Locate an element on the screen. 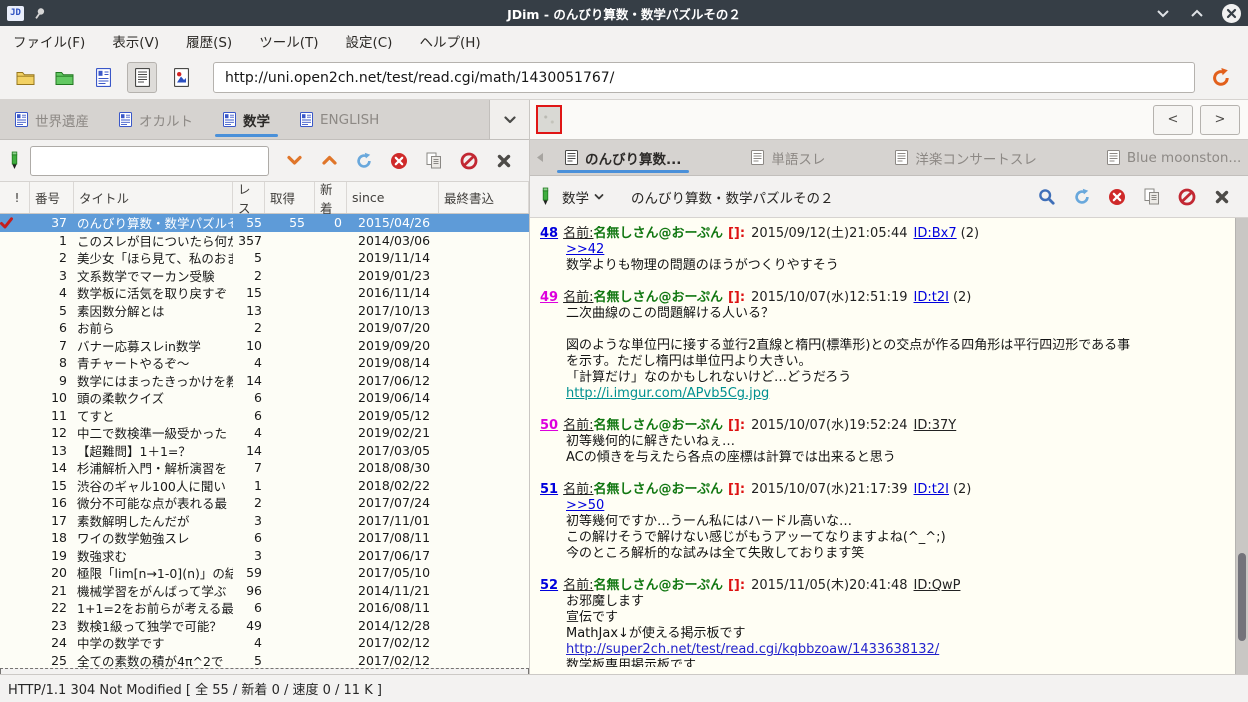 This screenshot has height=702, width=1248. forward-button: > is located at coordinates (1220, 119).